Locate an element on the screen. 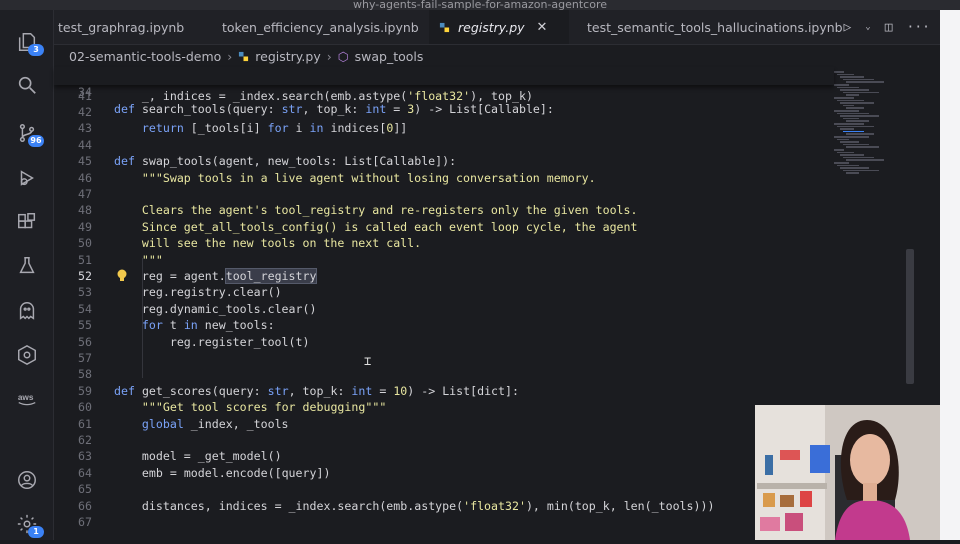 The height and width of the screenshot is (544, 960). gitlens-icon is located at coordinates (26, 355).